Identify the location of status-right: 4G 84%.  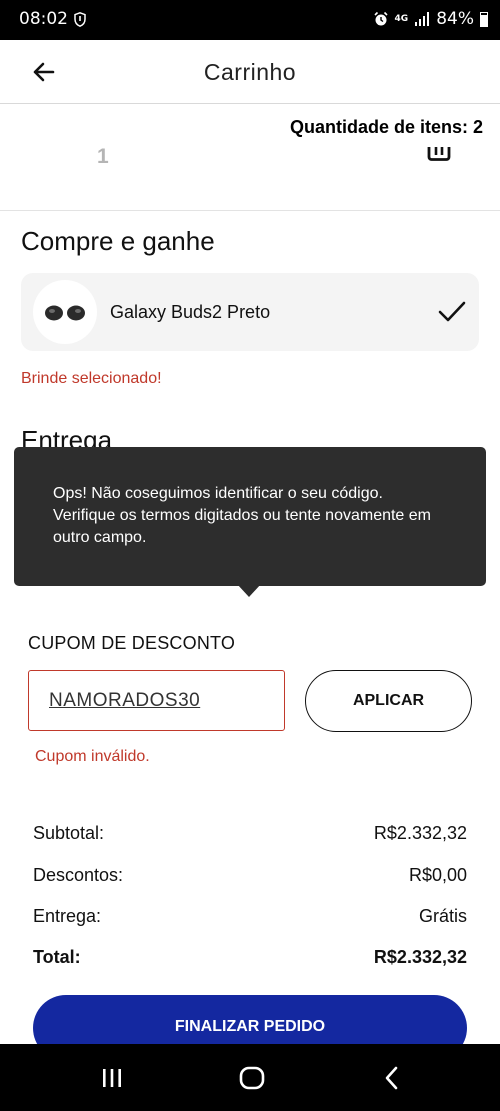
(430, 19).